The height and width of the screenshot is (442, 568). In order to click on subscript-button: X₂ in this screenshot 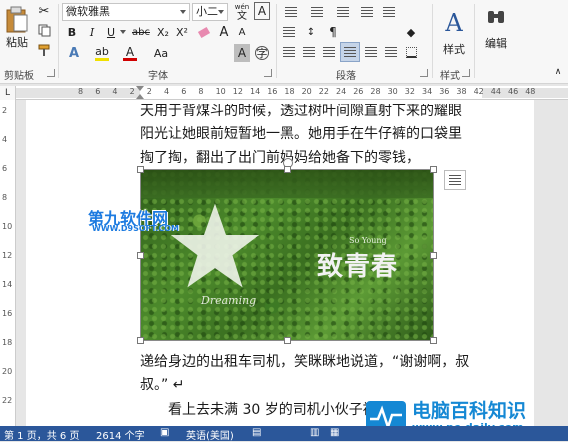, I will do `click(163, 32)`.